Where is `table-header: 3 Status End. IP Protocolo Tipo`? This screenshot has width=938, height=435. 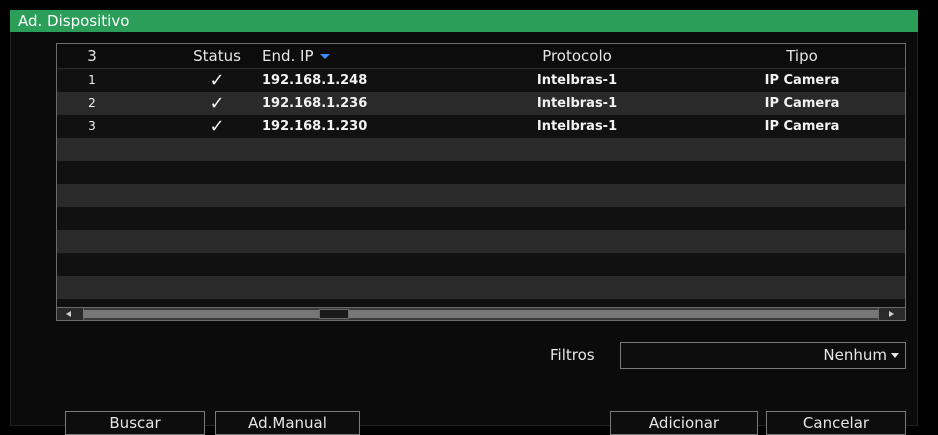 table-header: 3 Status End. IP Protocolo Tipo is located at coordinates (481, 56).